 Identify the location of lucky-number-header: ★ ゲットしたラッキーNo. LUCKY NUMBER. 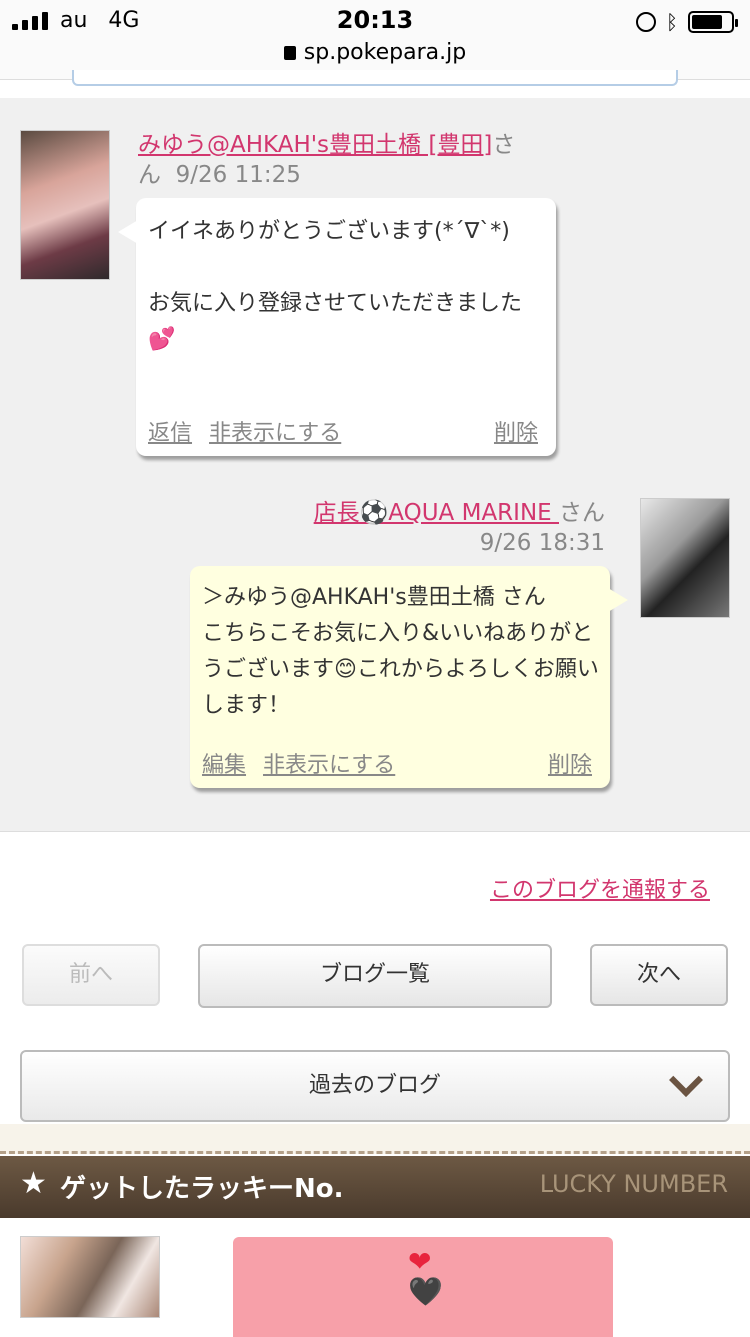
(375, 1187).